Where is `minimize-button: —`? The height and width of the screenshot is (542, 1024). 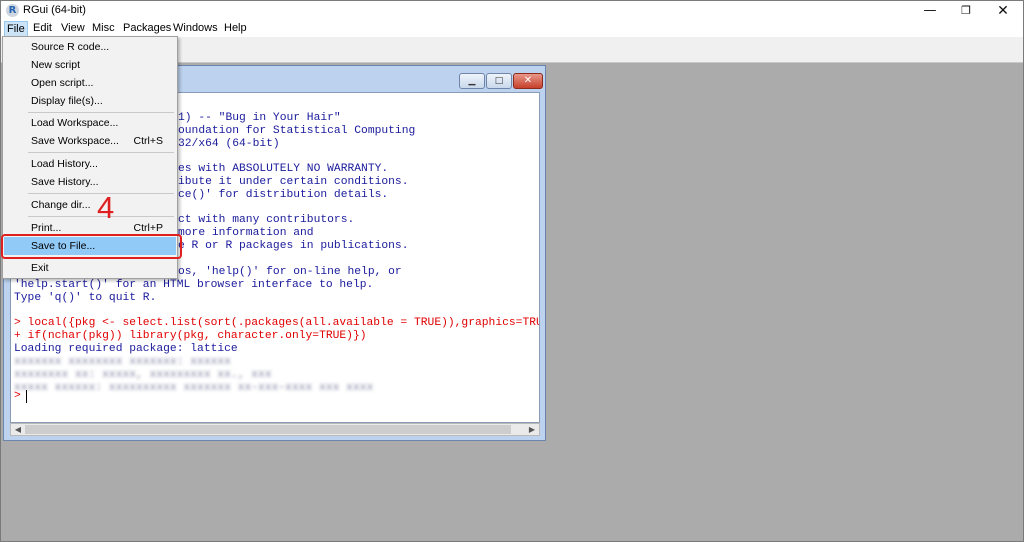
minimize-button: — is located at coordinates (930, 11).